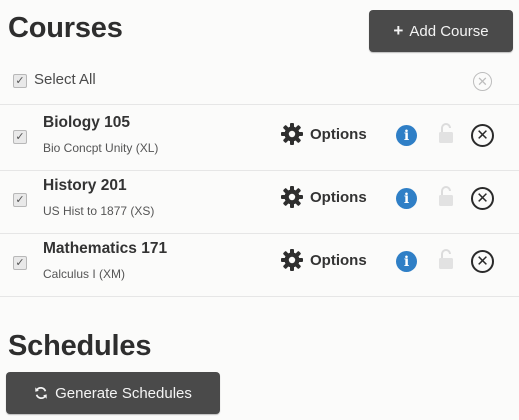  What do you see at coordinates (101, 148) in the screenshot?
I see `course-description: Bio Concpt Unity (XL)` at bounding box center [101, 148].